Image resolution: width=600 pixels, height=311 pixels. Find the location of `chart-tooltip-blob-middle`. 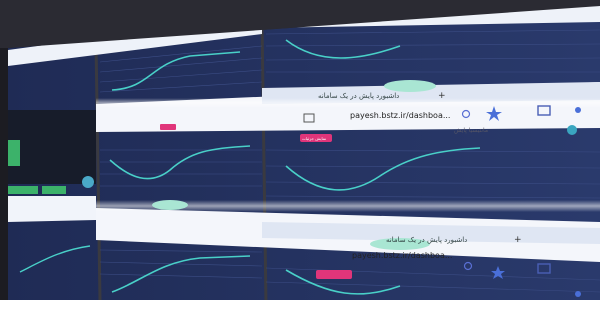

chart-tooltip-blob-middle is located at coordinates (170, 205).